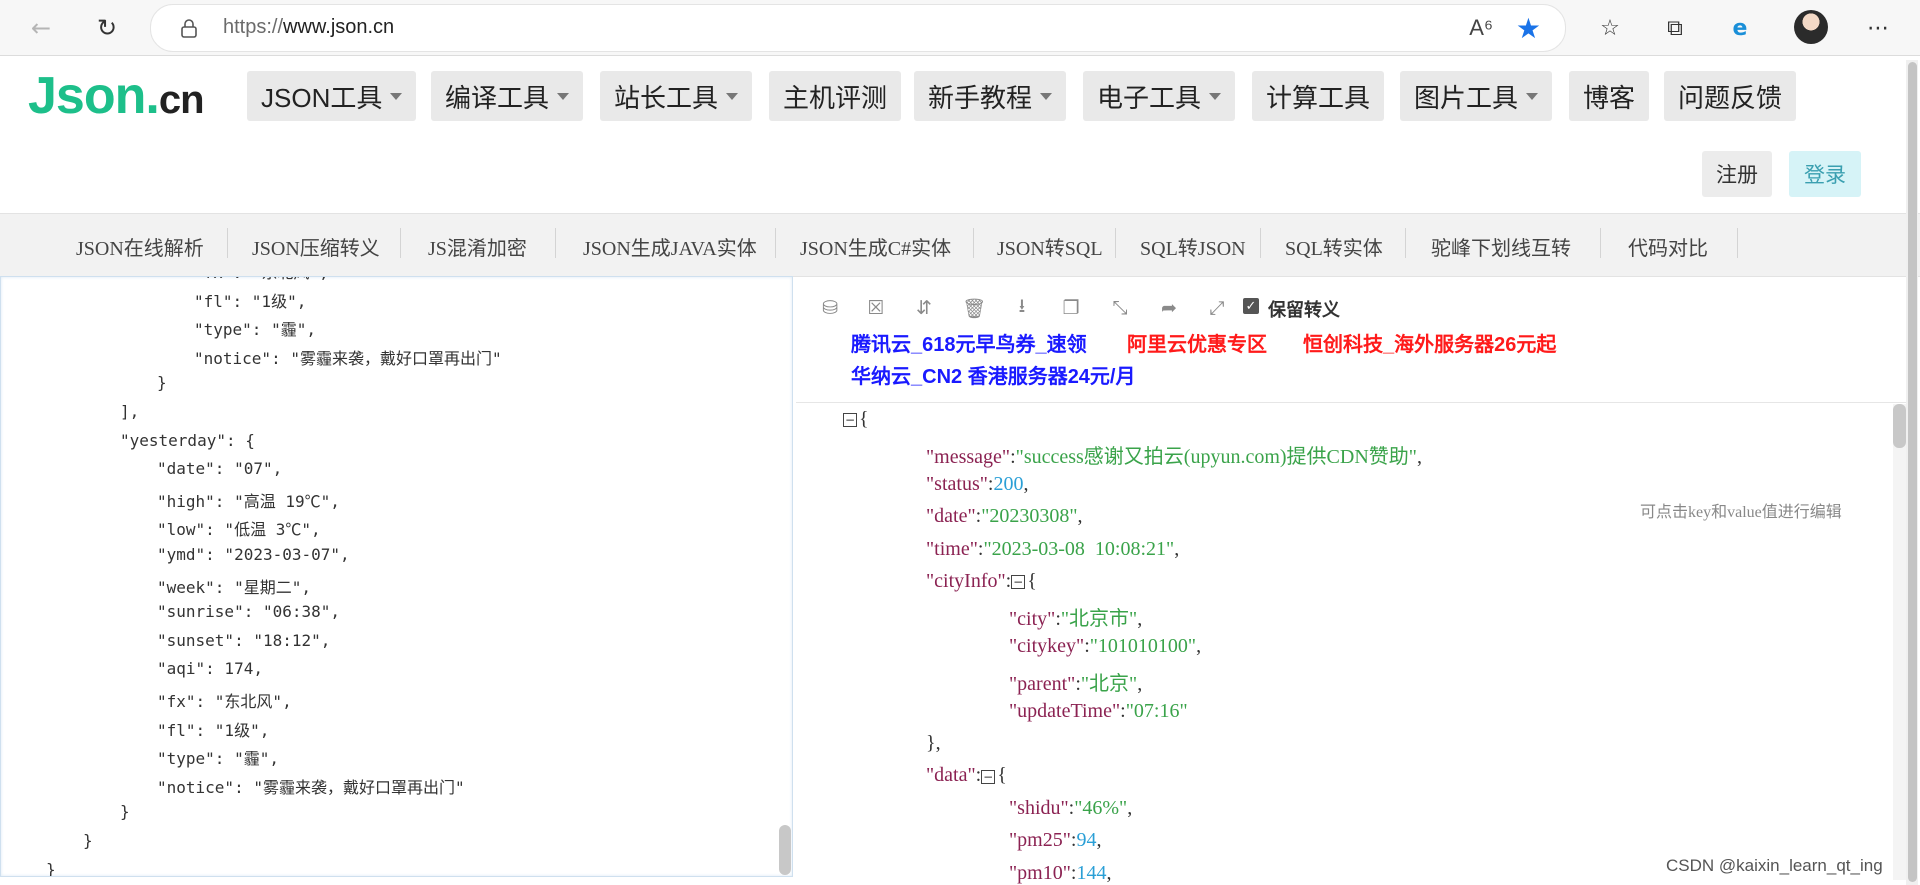  Describe the element at coordinates (1825, 174) in the screenshot. I see `login-button: 登录` at that location.